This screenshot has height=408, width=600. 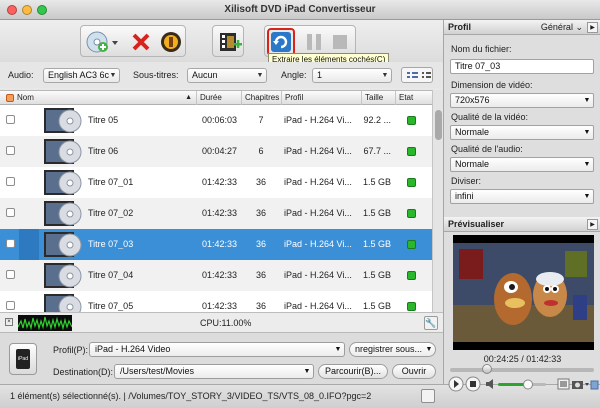 What do you see at coordinates (522, 132) in the screenshot?
I see `video-quality-select: Normale ▼` at bounding box center [522, 132].